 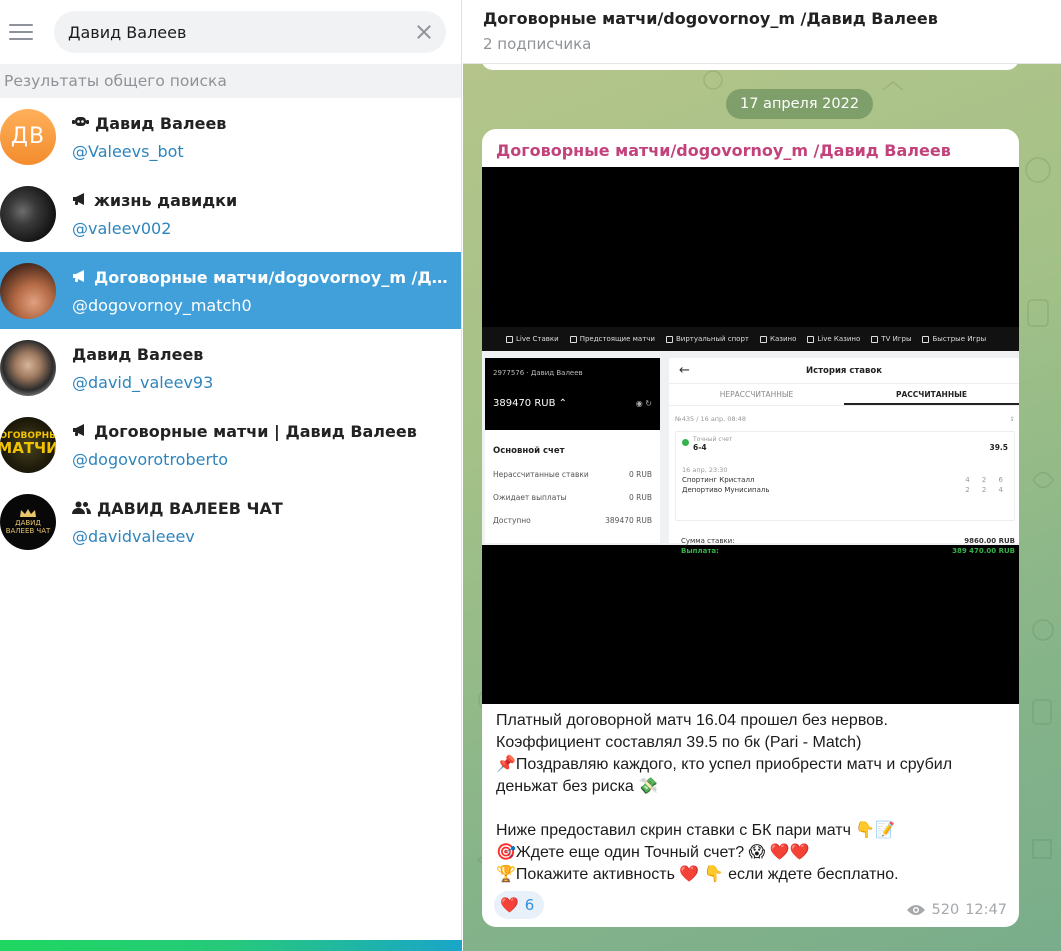 I want to click on search-input, so click(x=241, y=32).